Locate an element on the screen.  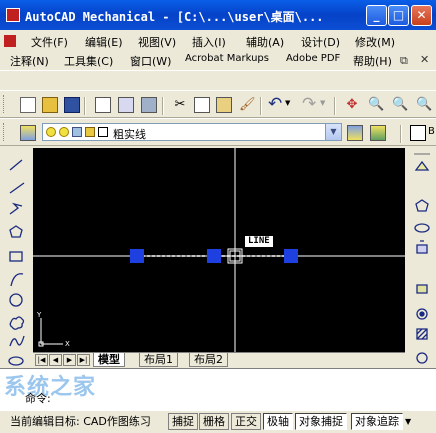
spline-tool-icon is located at coordinates (17, 341).